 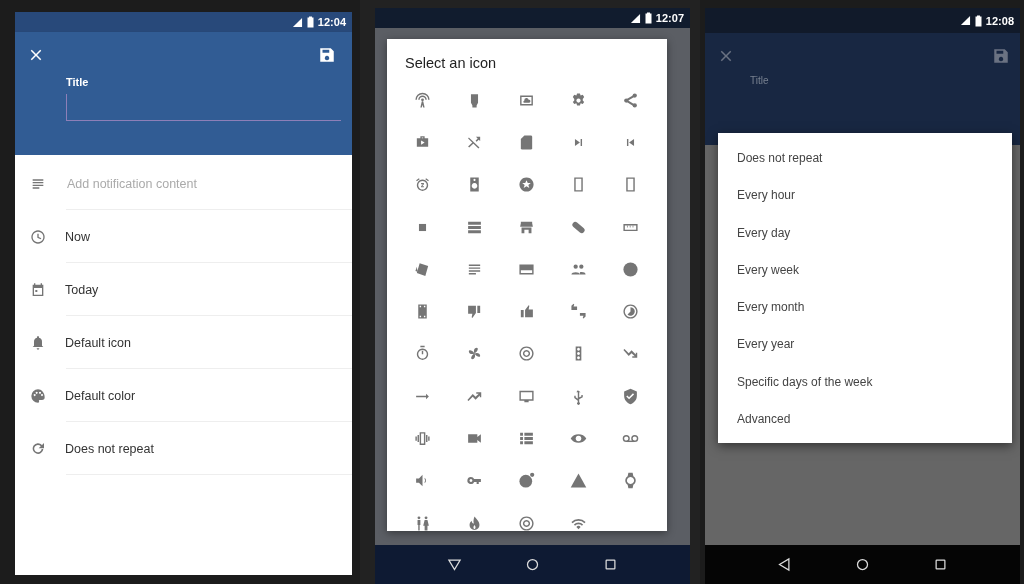 I want to click on setting-item: Now, so click(x=77, y=236).